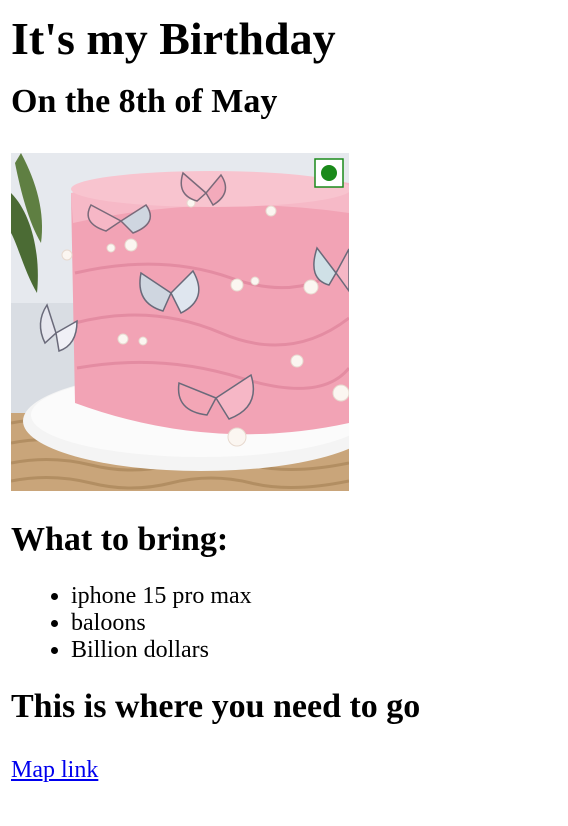  What do you see at coordinates (54, 770) in the screenshot?
I see `map-link: Map link` at bounding box center [54, 770].